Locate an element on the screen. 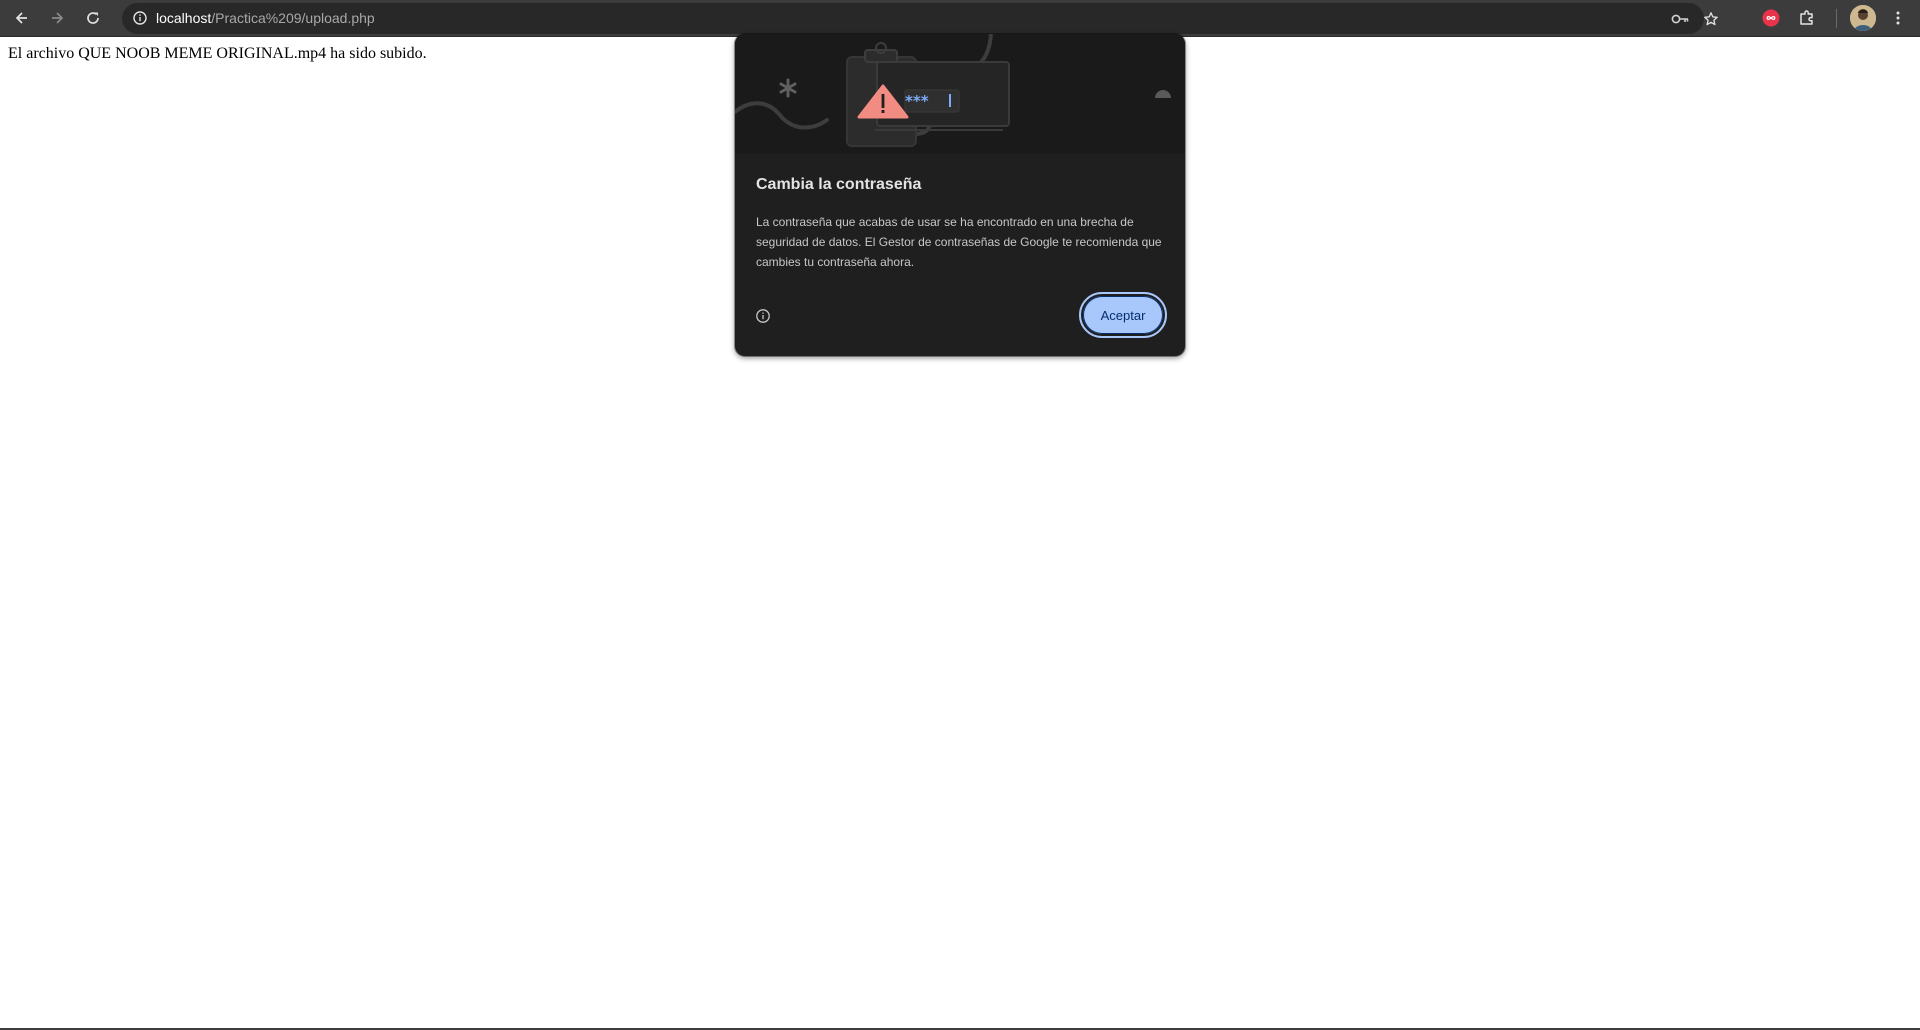 This screenshot has height=1030, width=1920. site-info-button is located at coordinates (140, 18).